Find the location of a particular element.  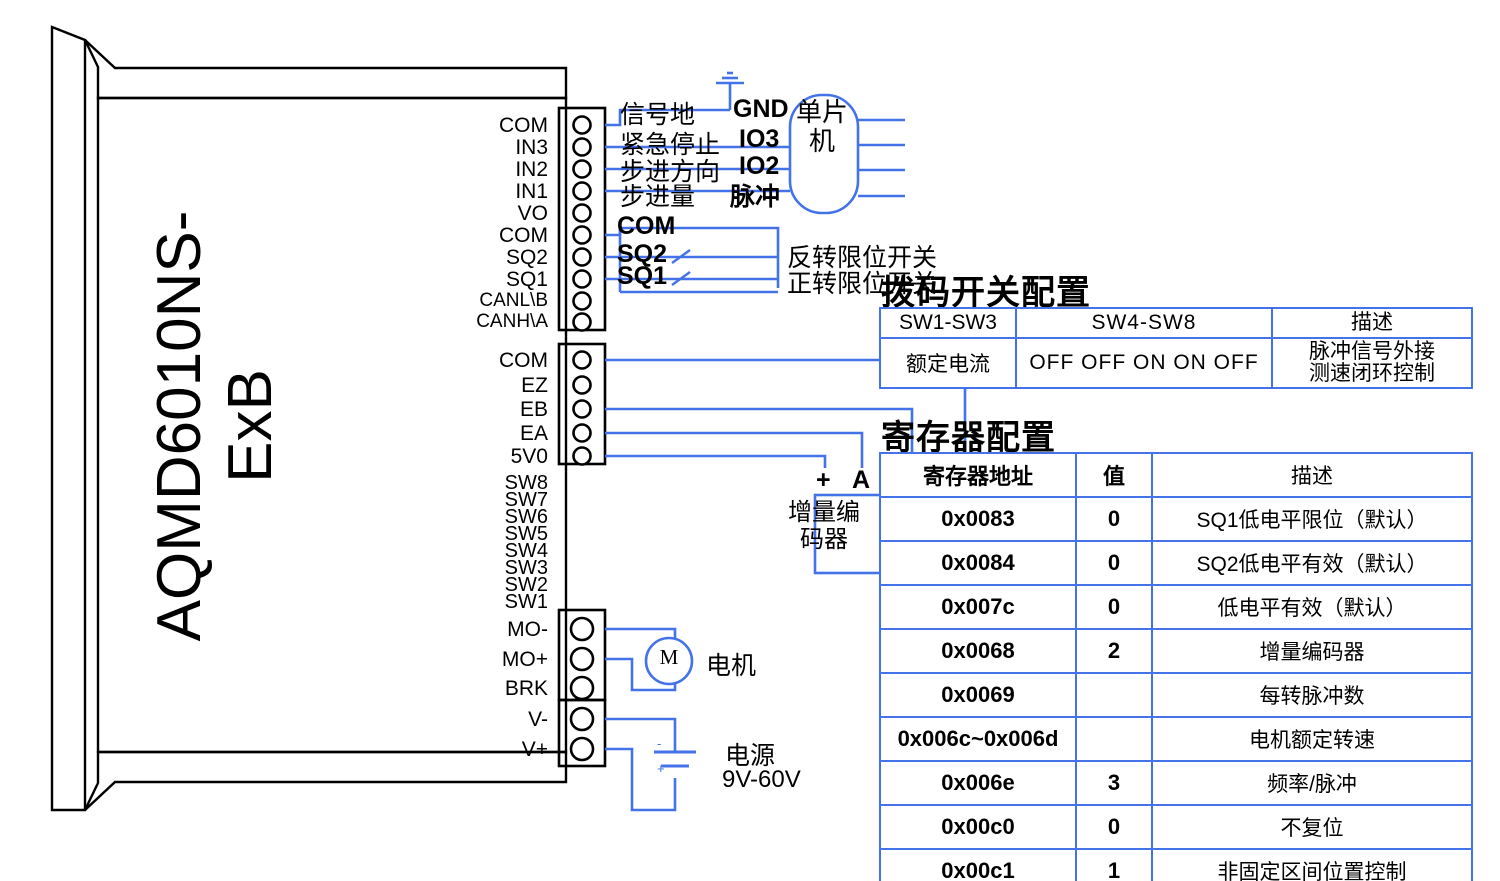

pin-label-ez: EZ is located at coordinates (534, 385).